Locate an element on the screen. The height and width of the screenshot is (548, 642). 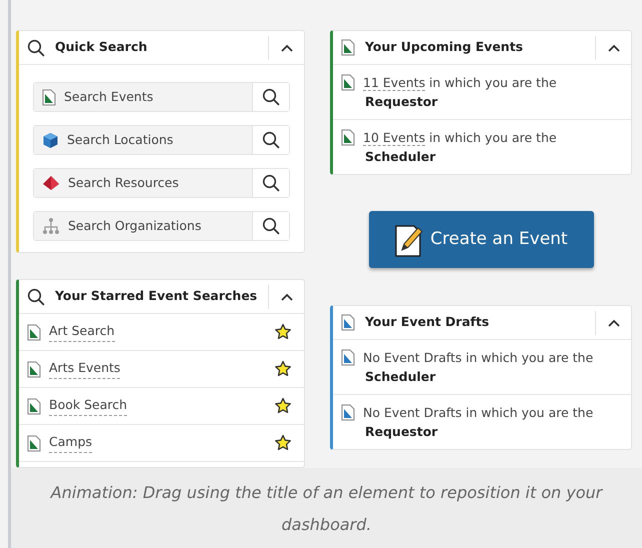
search-option-button: Search Resources is located at coordinates (143, 183).